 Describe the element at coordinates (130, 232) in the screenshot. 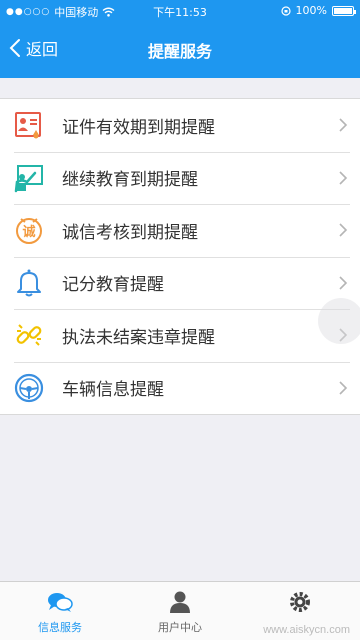

I see `list-item-label: 诚信考核到期提醒` at that location.